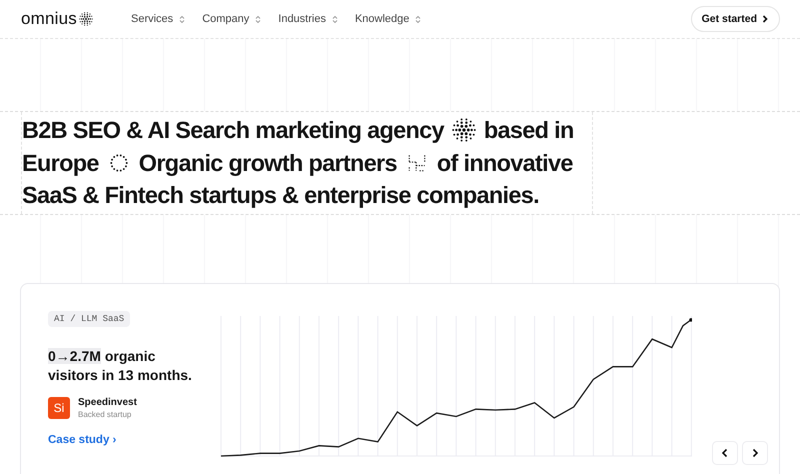 This screenshot has width=800, height=474. Describe the element at coordinates (60, 163) in the screenshot. I see `headline-text: Europe` at that location.